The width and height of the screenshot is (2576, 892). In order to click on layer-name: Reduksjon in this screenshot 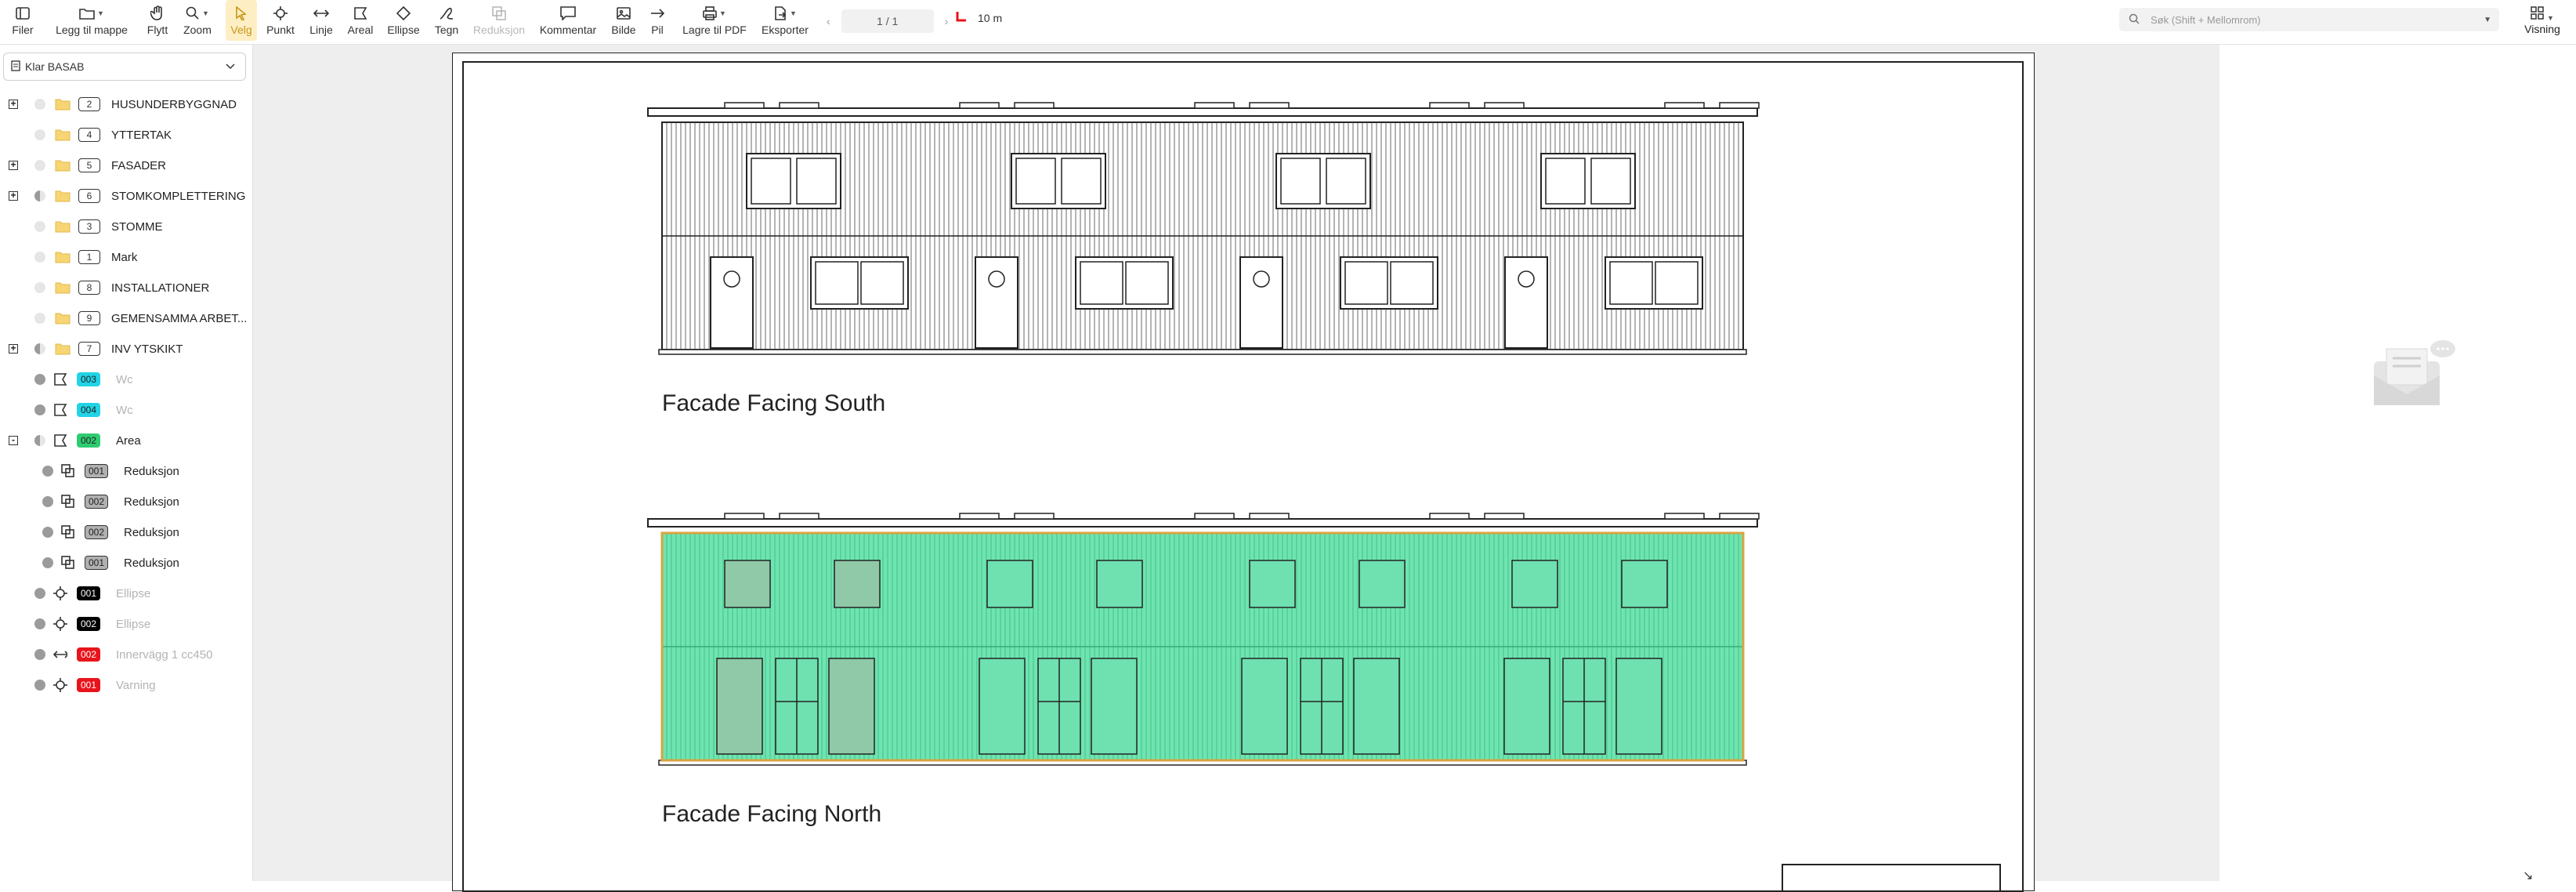, I will do `click(151, 563)`.